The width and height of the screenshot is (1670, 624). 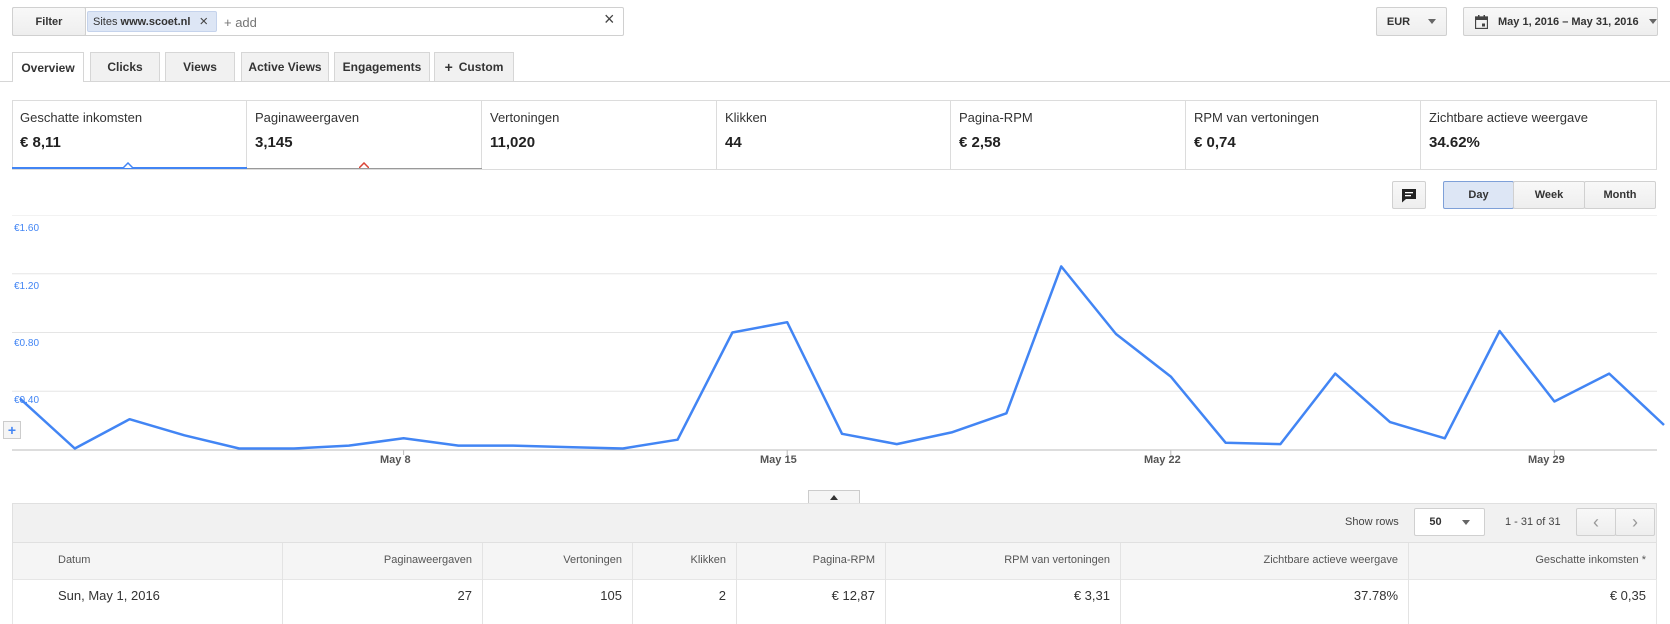 I want to click on column-header-impressions: Vertoningen, so click(x=592, y=560).